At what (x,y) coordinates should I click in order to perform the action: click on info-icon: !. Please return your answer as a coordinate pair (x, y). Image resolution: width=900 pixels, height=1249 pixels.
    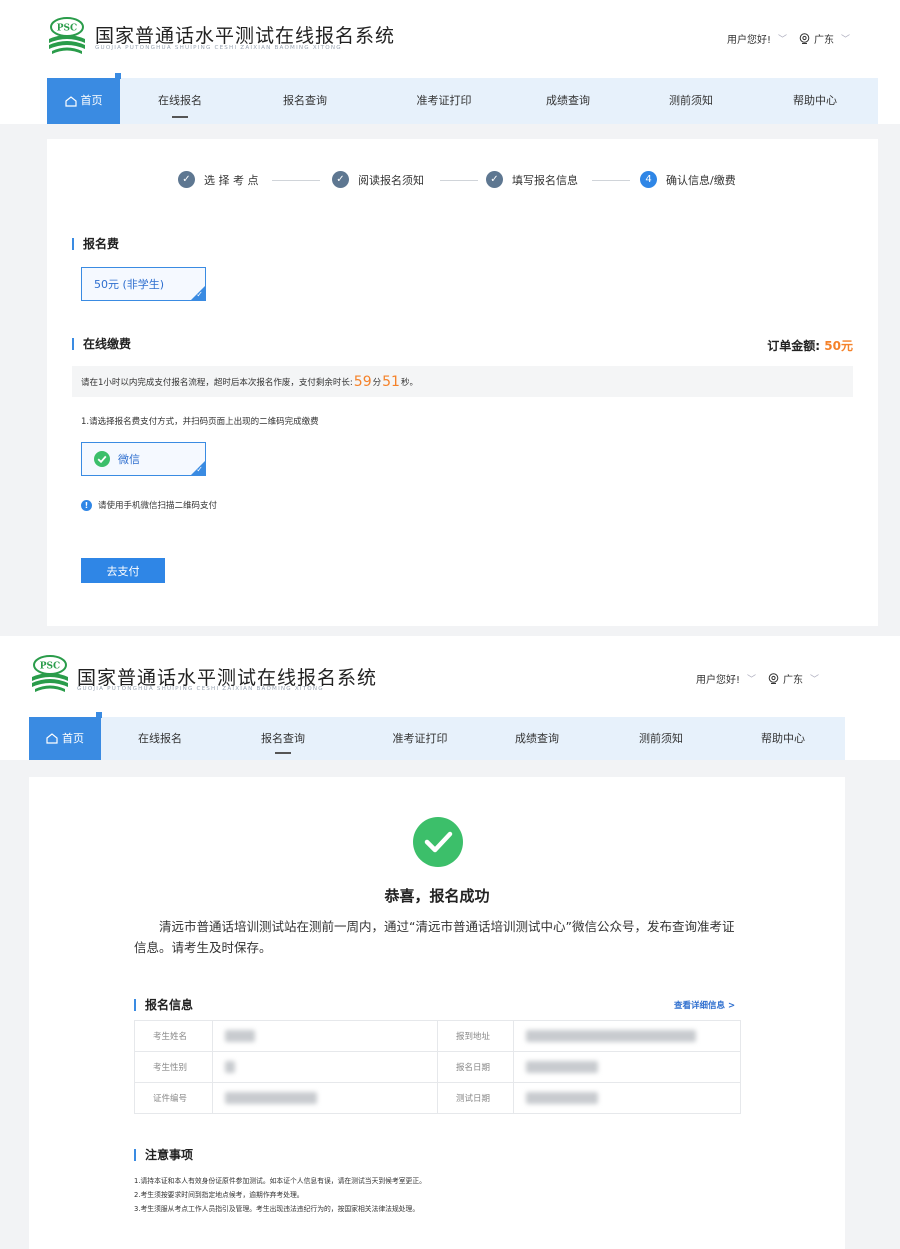
    Looking at the image, I should click on (86, 505).